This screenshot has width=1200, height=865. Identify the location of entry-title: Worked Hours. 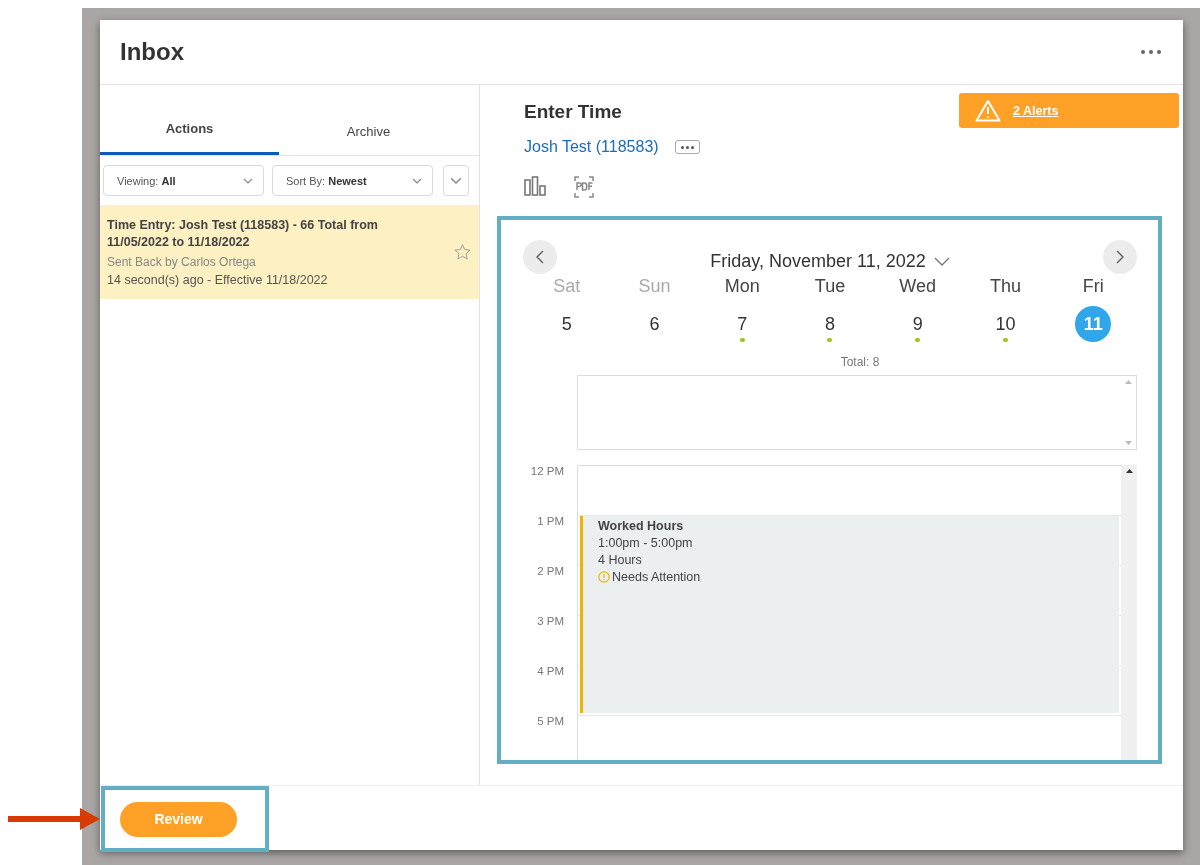
(641, 526).